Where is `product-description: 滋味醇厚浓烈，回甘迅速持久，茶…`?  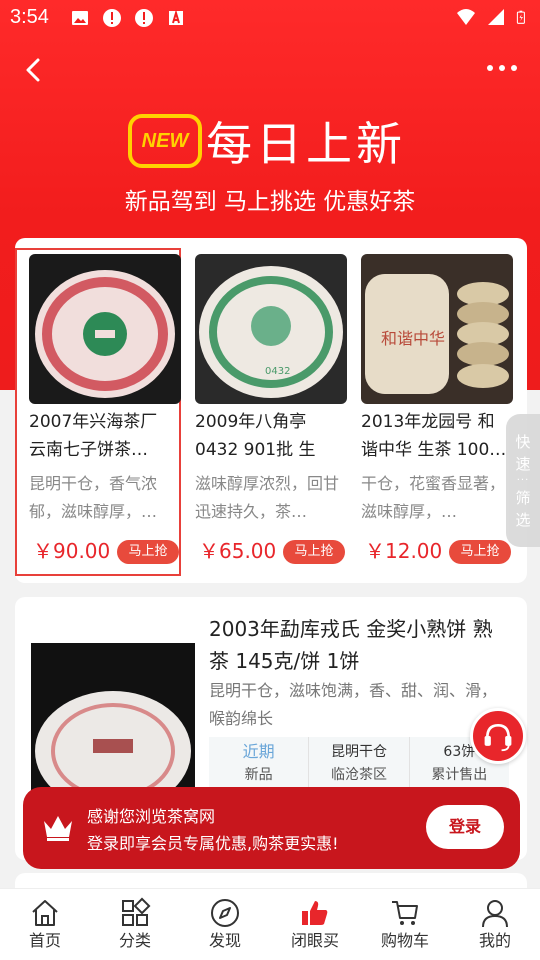
product-description: 滋味醇厚浓烈，回甘迅速持久，茶… is located at coordinates (267, 497).